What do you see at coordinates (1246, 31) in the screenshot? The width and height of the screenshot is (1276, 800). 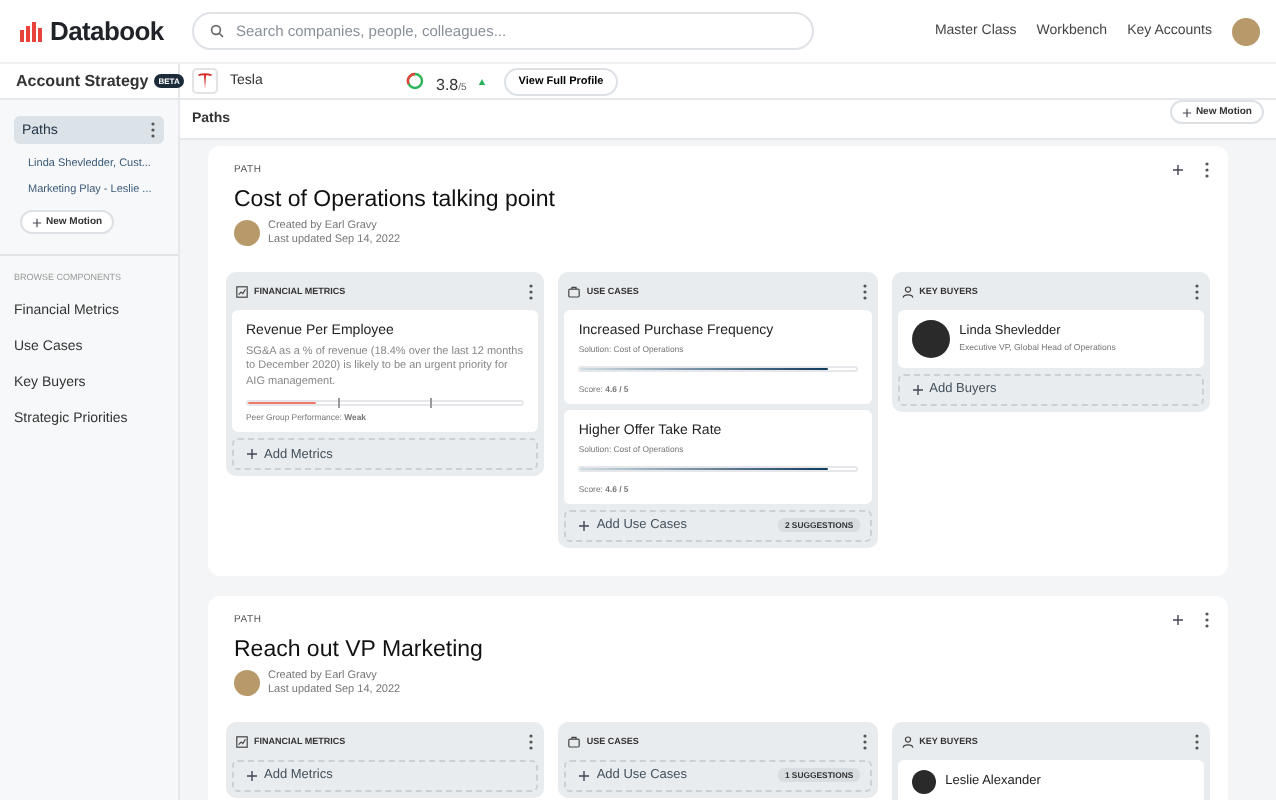 I see `user-avatar` at bounding box center [1246, 31].